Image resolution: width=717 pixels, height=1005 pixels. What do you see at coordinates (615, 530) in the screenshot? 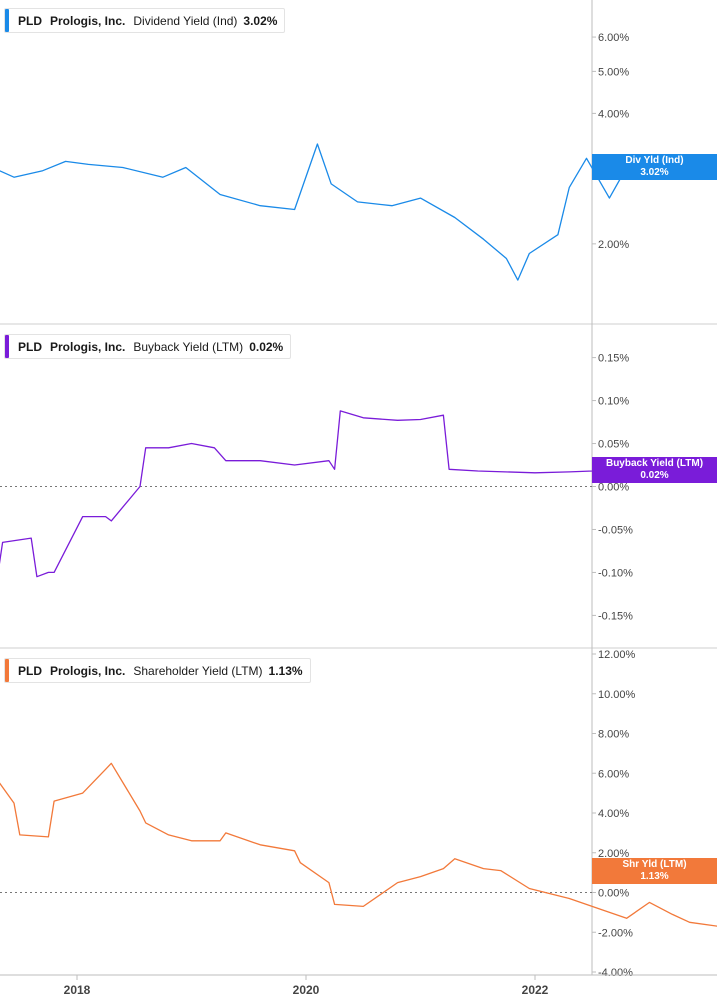
I see `y-tick-label: -0.05%` at bounding box center [615, 530].